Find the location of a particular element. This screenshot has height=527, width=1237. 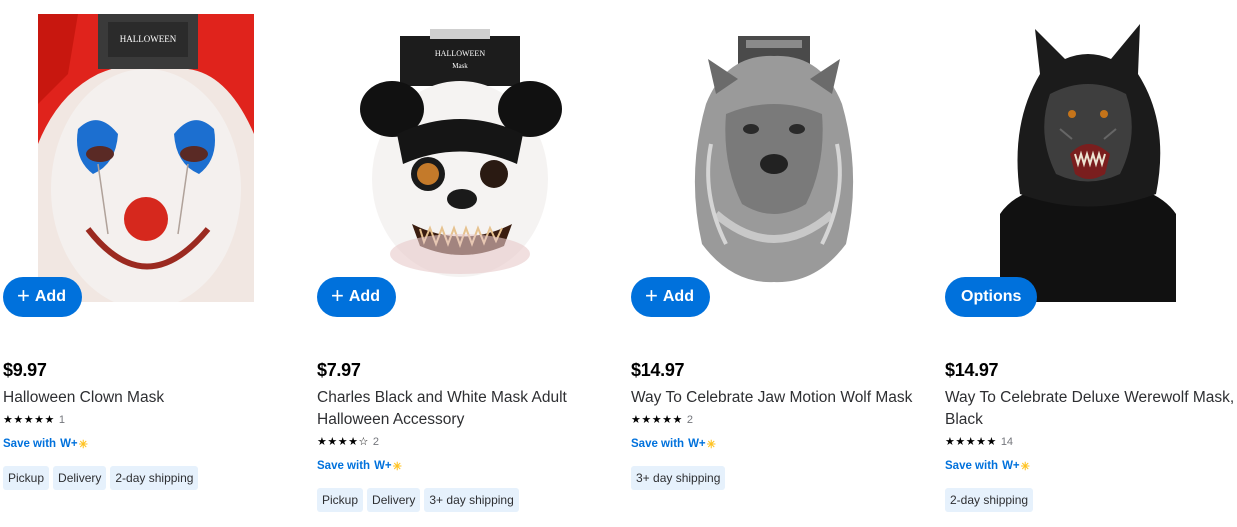

product-media: HALLOWEEN + Add is located at coordinates (150, 160).